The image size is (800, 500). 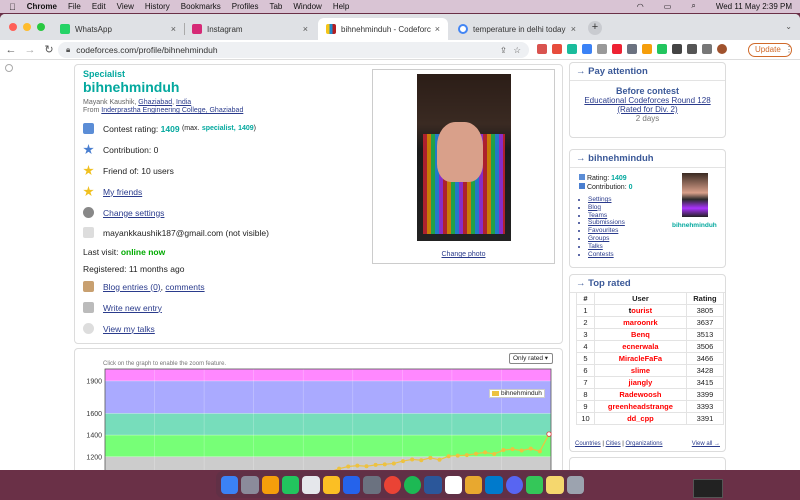 I want to click on battery-icon: ▭, so click(x=668, y=6).